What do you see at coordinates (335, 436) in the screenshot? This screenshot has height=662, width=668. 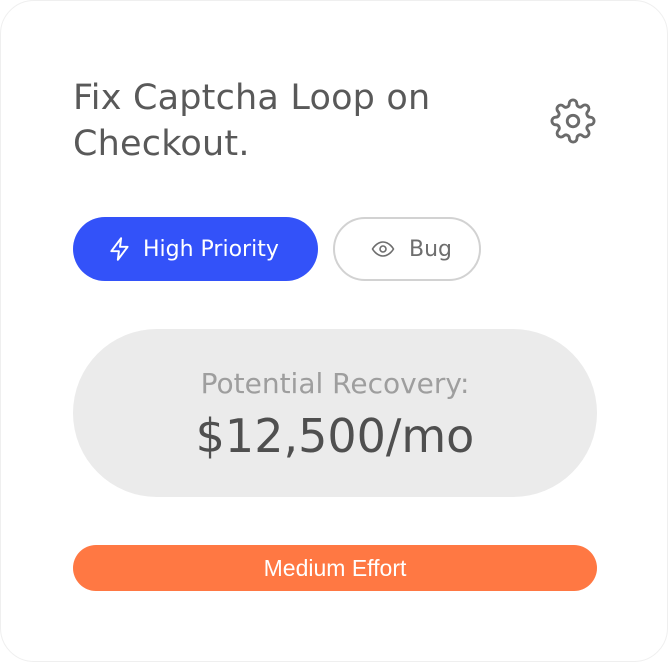 I see `recovery-value: $12,500/mo` at bounding box center [335, 436].